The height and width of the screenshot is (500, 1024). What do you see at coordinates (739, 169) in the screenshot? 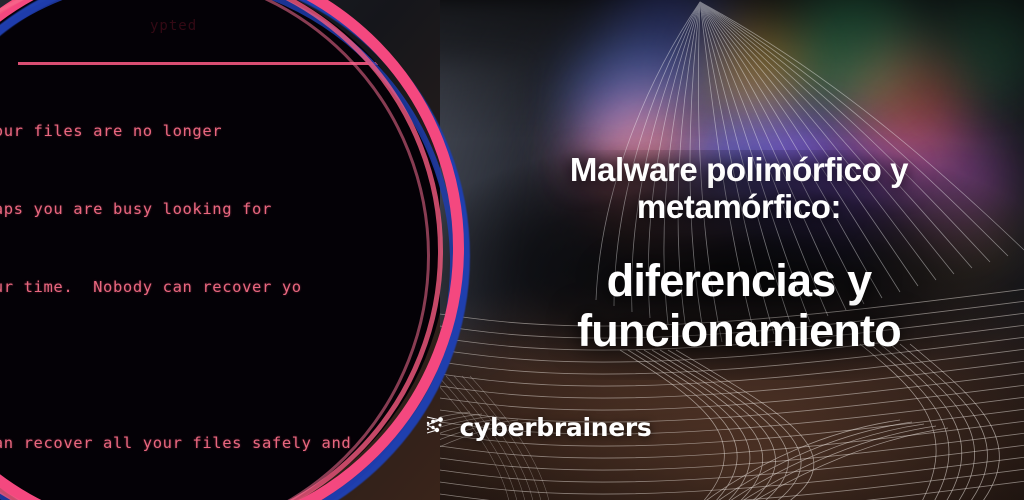
I see `page-title-line-1: Malware polimórfico y` at bounding box center [739, 169].